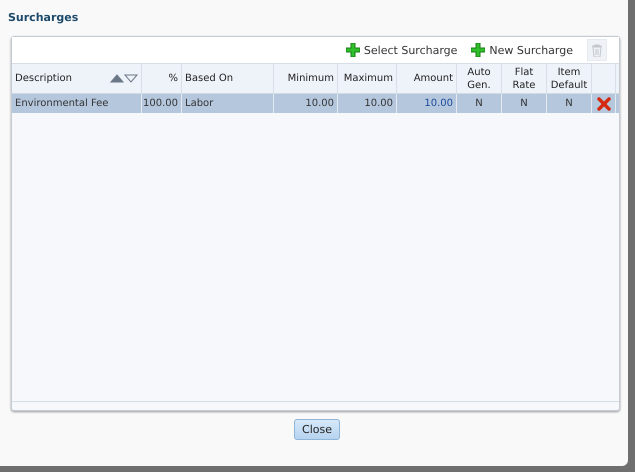  Describe the element at coordinates (43, 78) in the screenshot. I see `column-header: Description` at that location.